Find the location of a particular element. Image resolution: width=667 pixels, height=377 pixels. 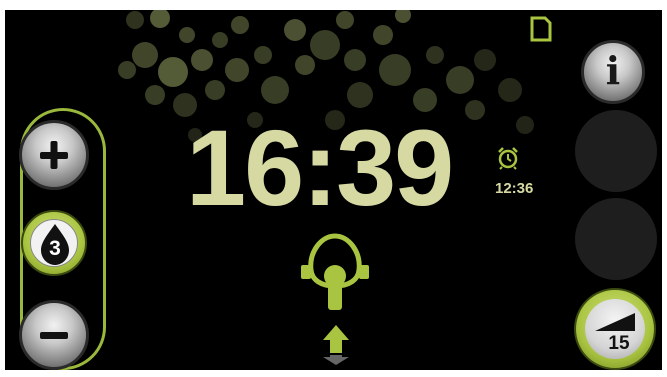

info-icon: i is located at coordinates (613, 70).